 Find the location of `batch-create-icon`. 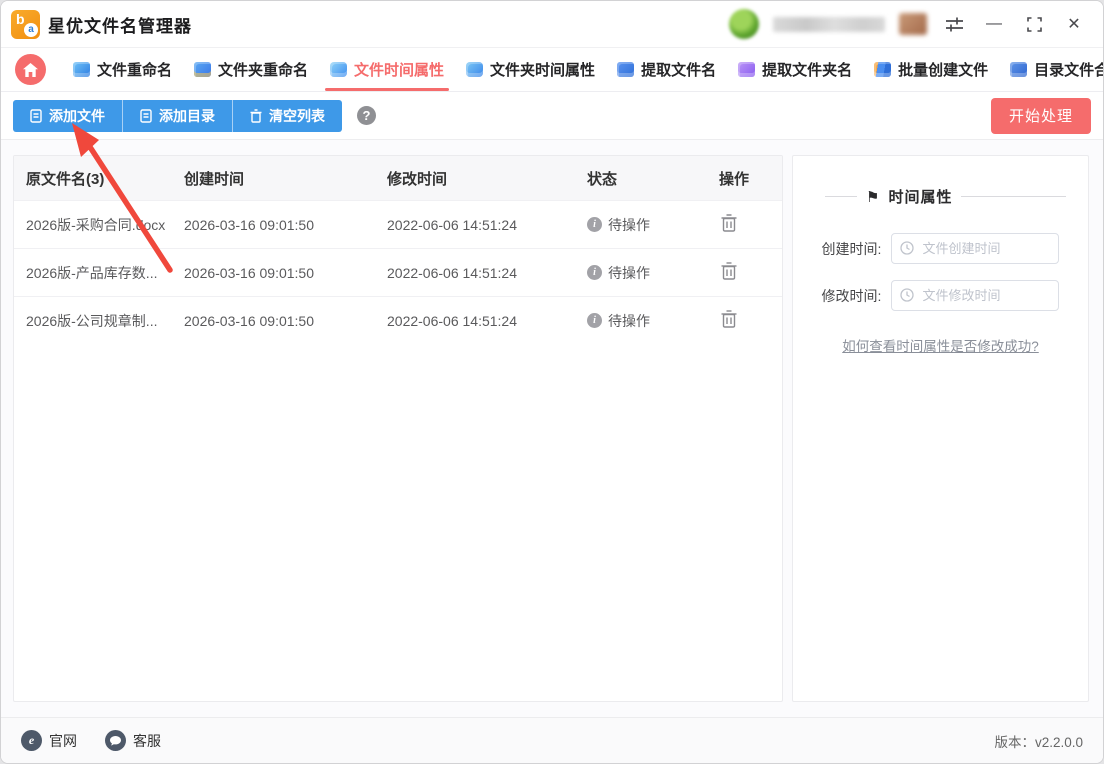

batch-create-icon is located at coordinates (883, 69).